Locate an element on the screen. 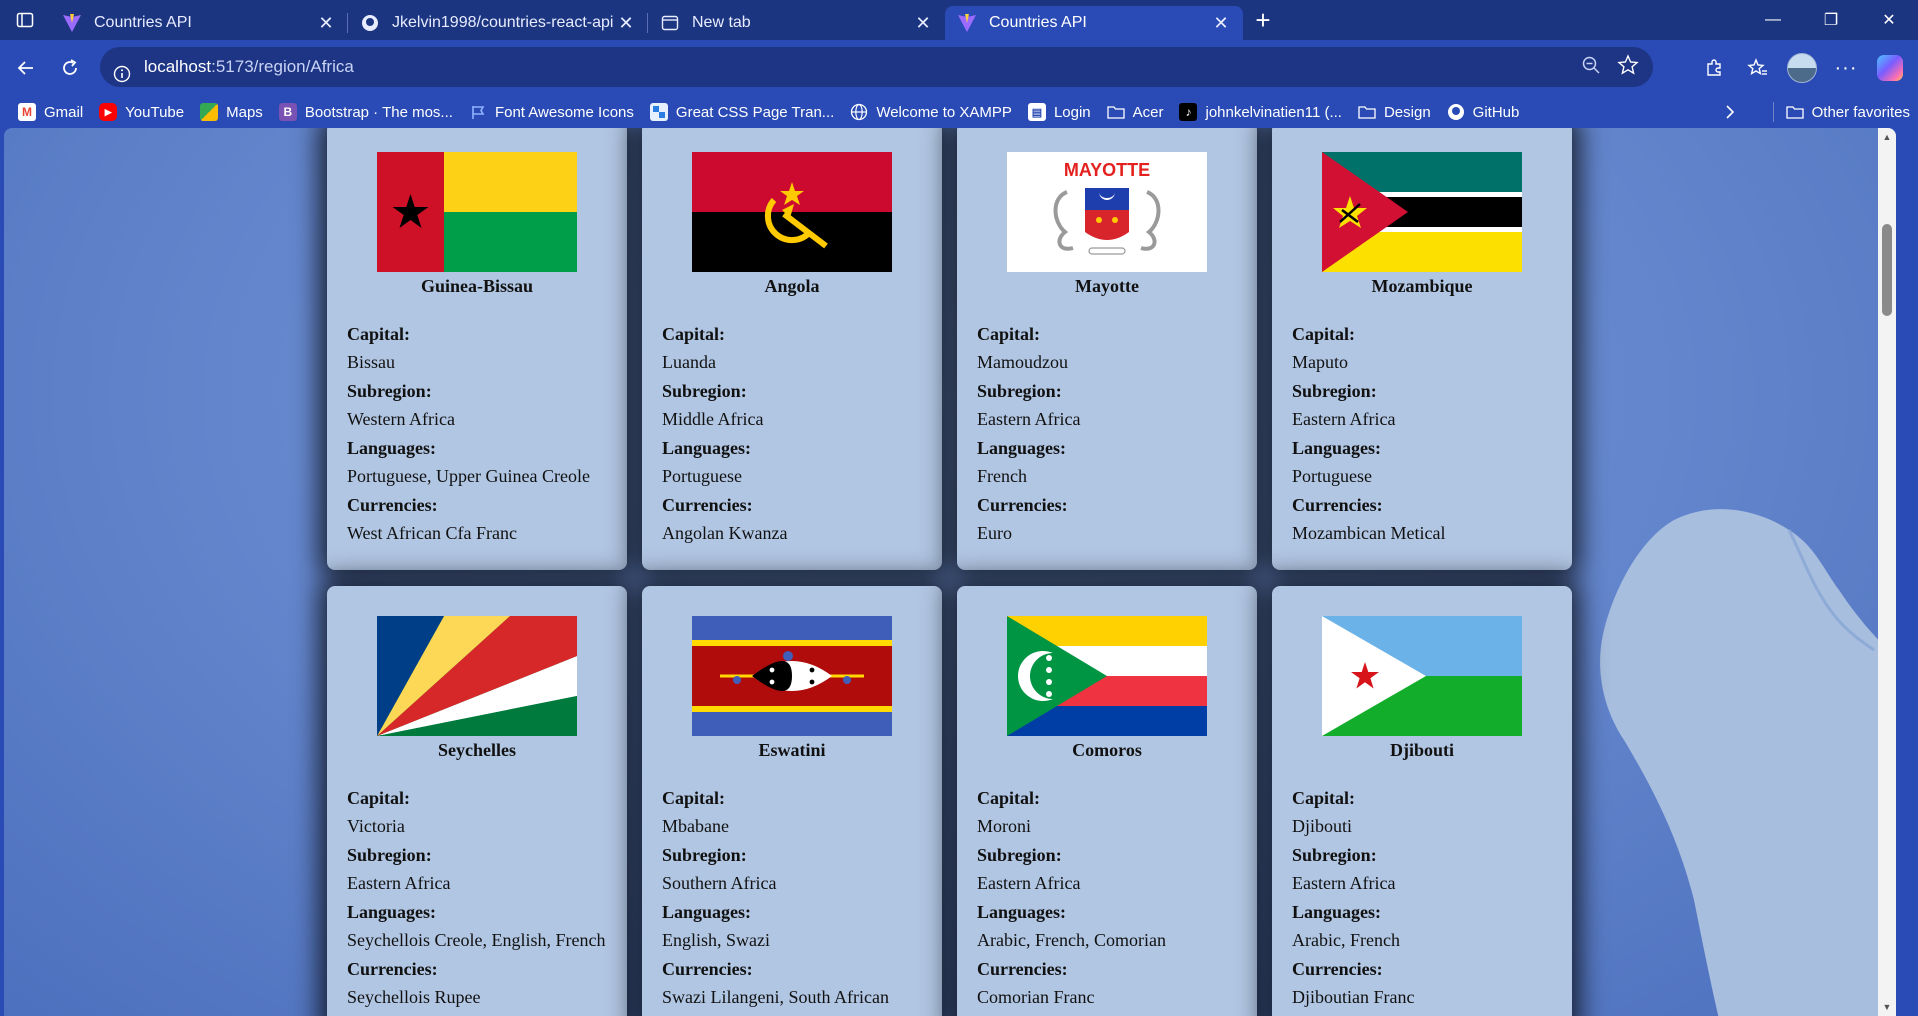 Image resolution: width=1918 pixels, height=1016 pixels. bookmark-youtube: ▶ YouTube is located at coordinates (141, 112).